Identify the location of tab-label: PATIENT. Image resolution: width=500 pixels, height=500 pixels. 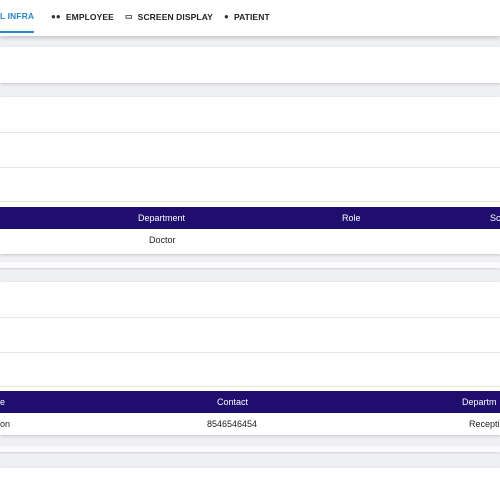
(251, 16).